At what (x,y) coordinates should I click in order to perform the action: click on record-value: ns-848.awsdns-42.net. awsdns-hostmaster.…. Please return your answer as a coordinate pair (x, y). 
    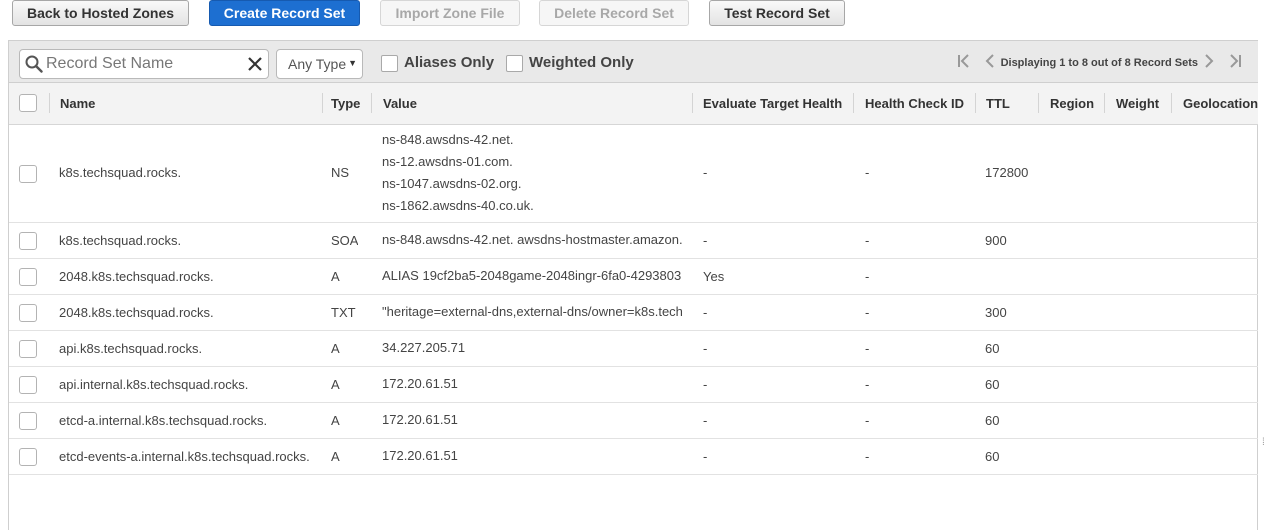
    Looking at the image, I should click on (532, 239).